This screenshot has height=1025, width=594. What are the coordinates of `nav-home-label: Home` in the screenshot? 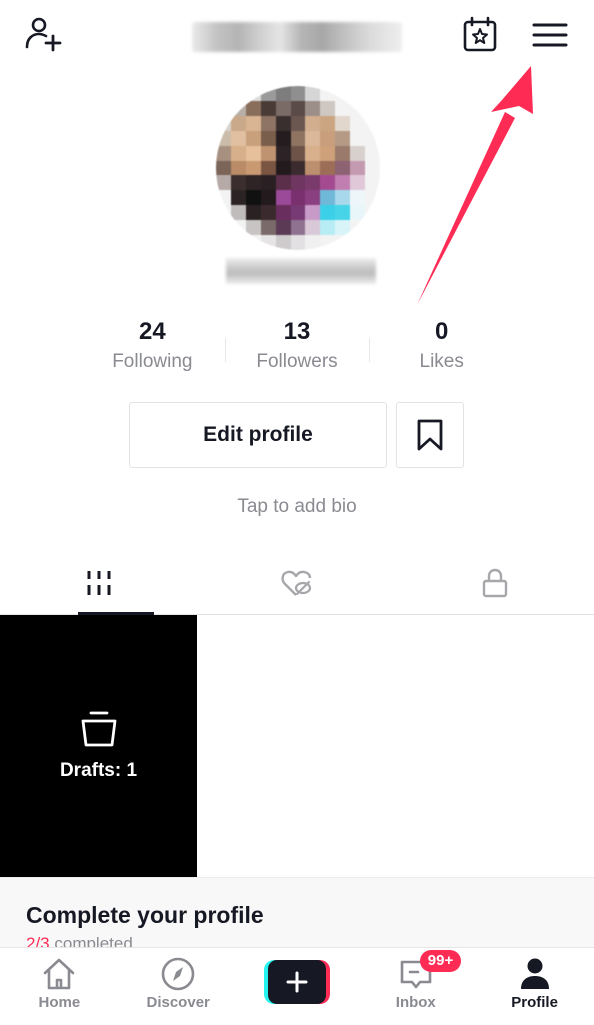 It's located at (59, 1002).